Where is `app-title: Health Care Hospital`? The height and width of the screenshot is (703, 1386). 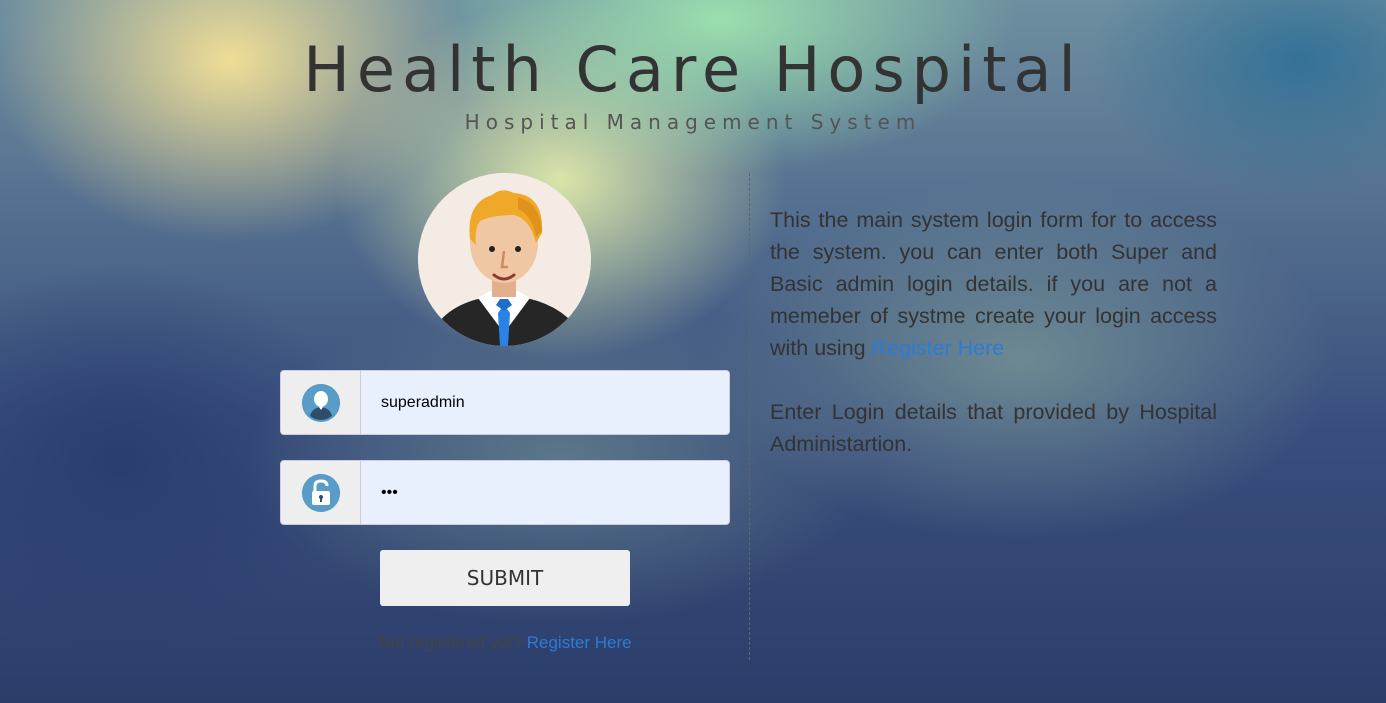
app-title: Health Care Hospital is located at coordinates (693, 69).